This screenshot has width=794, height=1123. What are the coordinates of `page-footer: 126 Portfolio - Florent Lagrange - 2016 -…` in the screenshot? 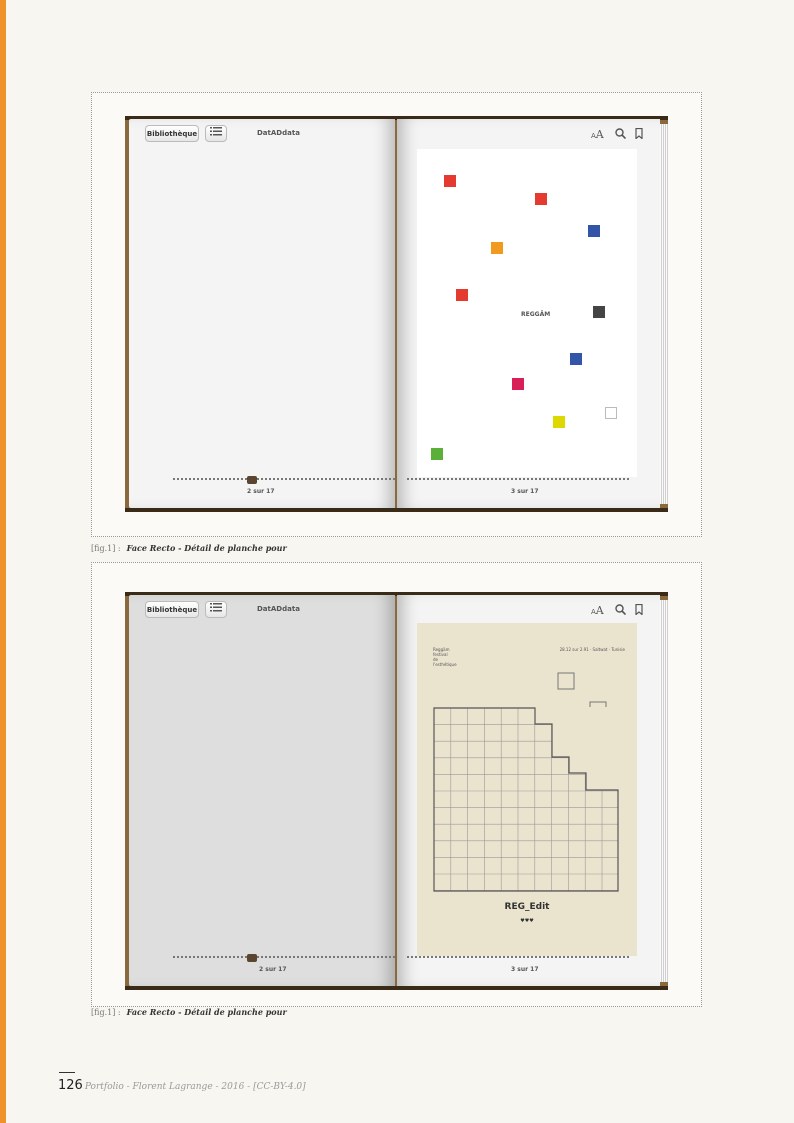 It's located at (182, 1085).